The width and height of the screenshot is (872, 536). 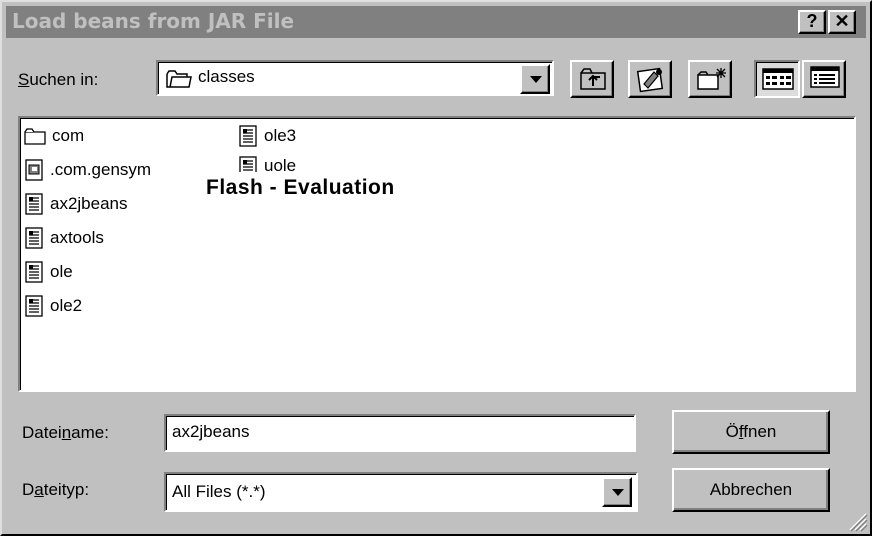 I want to click on file-list-item: axtools, so click(x=64, y=238).